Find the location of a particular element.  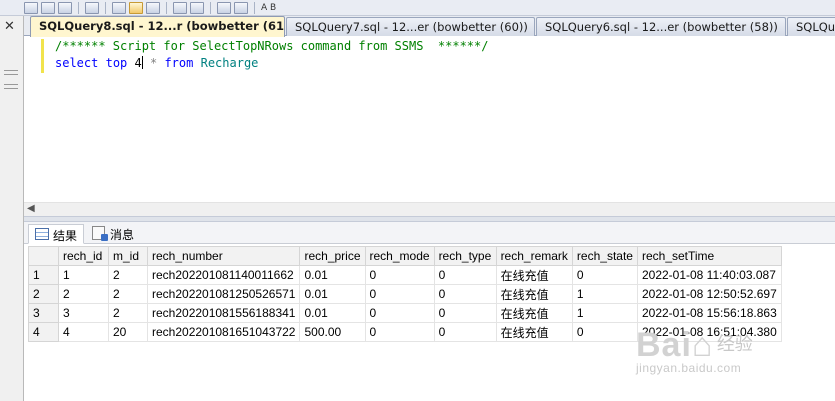

column-header: rech_state is located at coordinates (604, 256).